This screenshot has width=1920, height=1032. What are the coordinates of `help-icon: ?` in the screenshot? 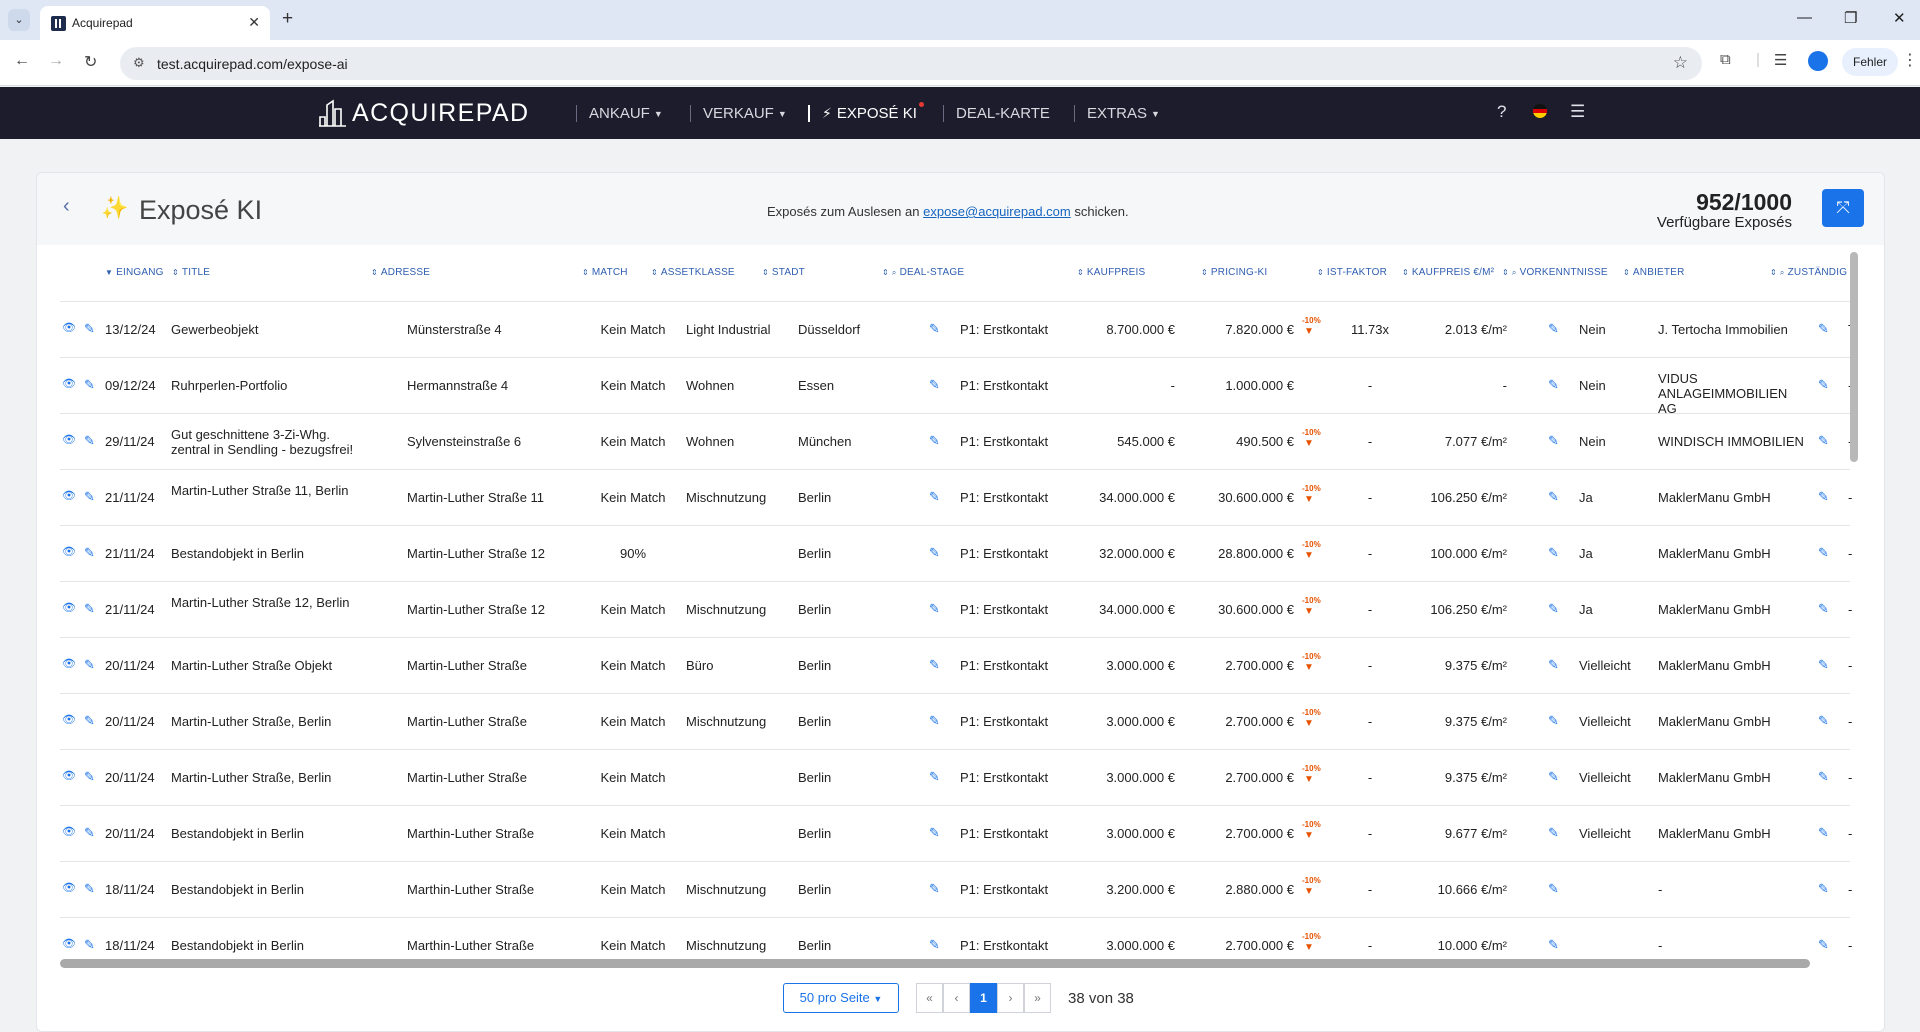 It's located at (1501, 112).